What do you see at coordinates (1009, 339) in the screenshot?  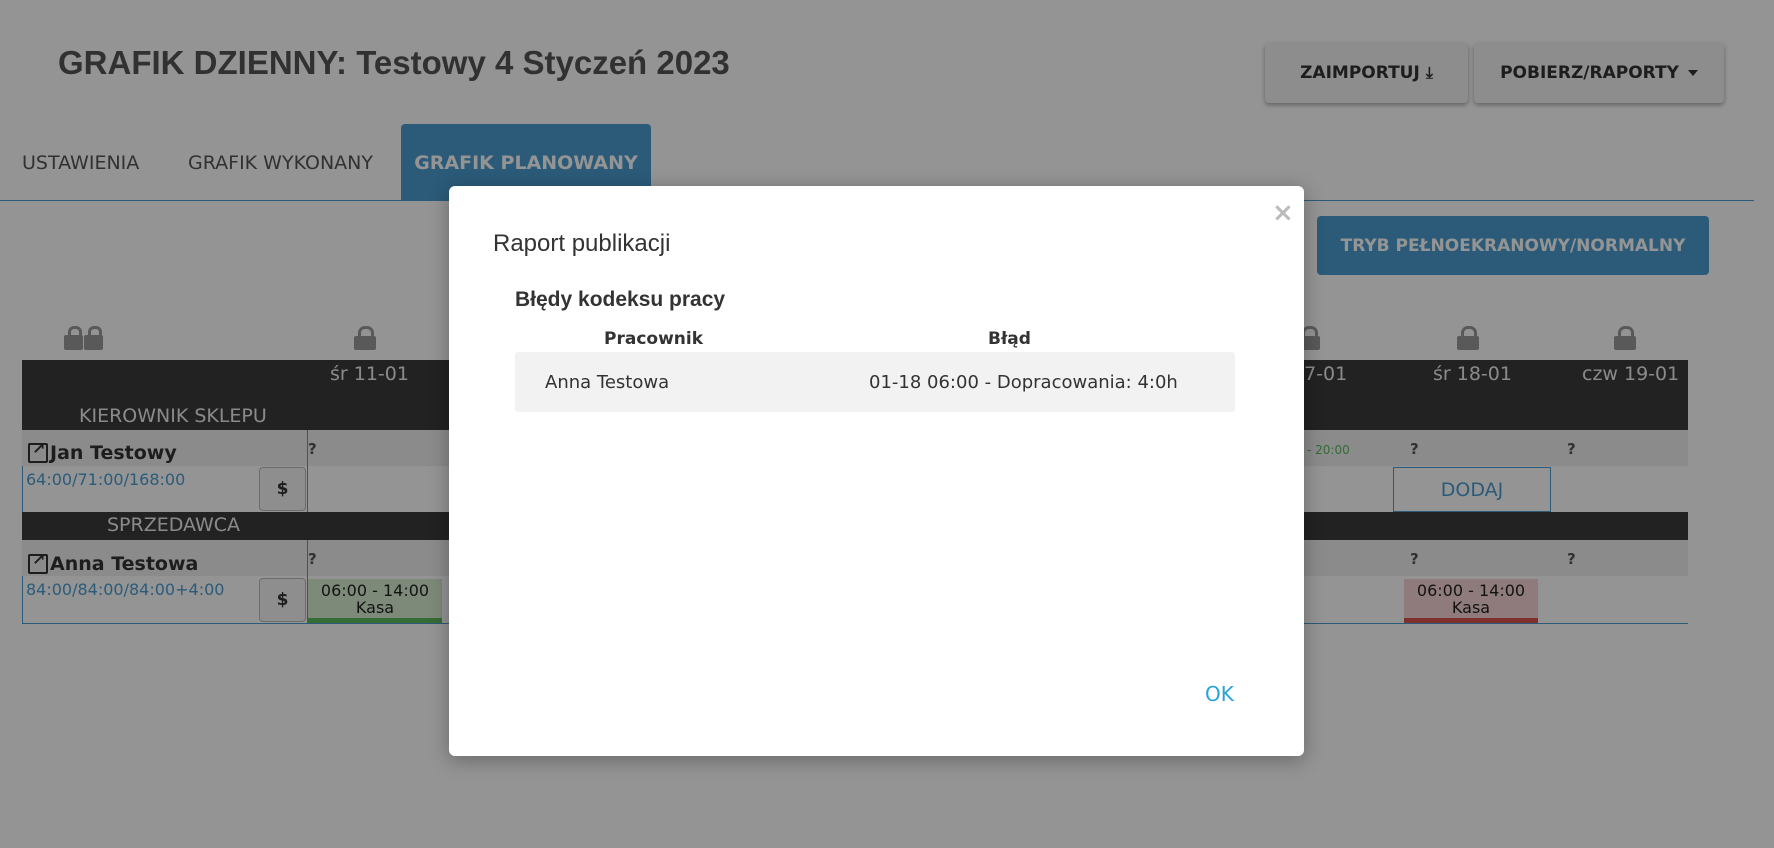 I see `column-header-error: Błąd` at bounding box center [1009, 339].